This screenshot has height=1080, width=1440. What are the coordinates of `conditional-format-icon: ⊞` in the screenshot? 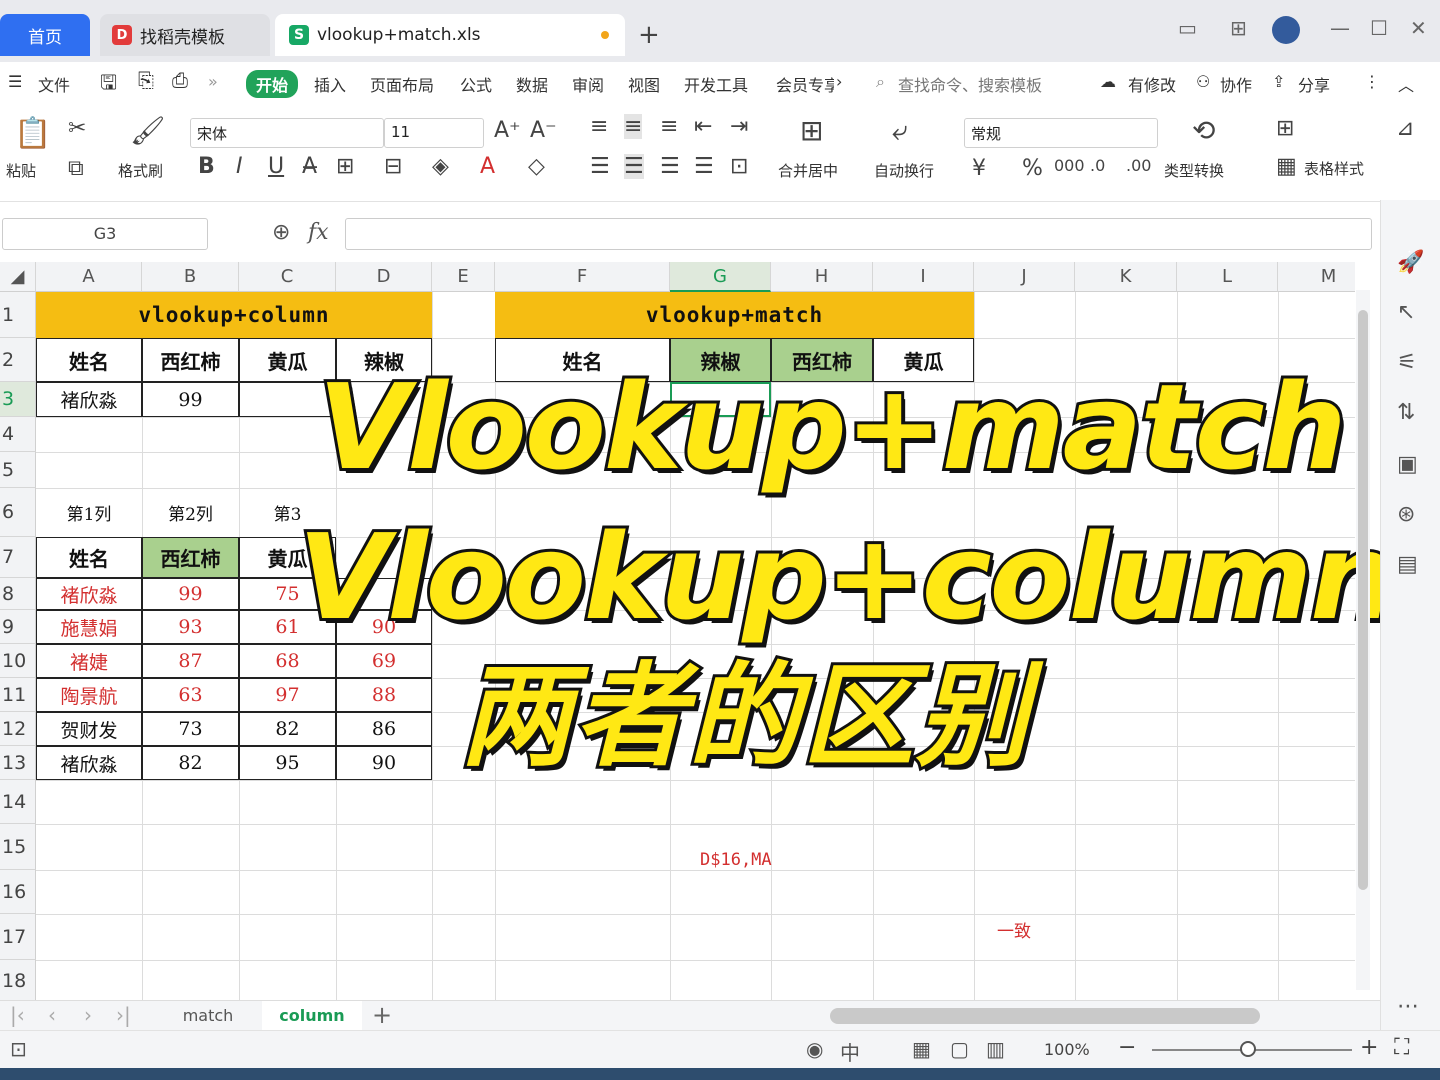 It's located at (1285, 128).